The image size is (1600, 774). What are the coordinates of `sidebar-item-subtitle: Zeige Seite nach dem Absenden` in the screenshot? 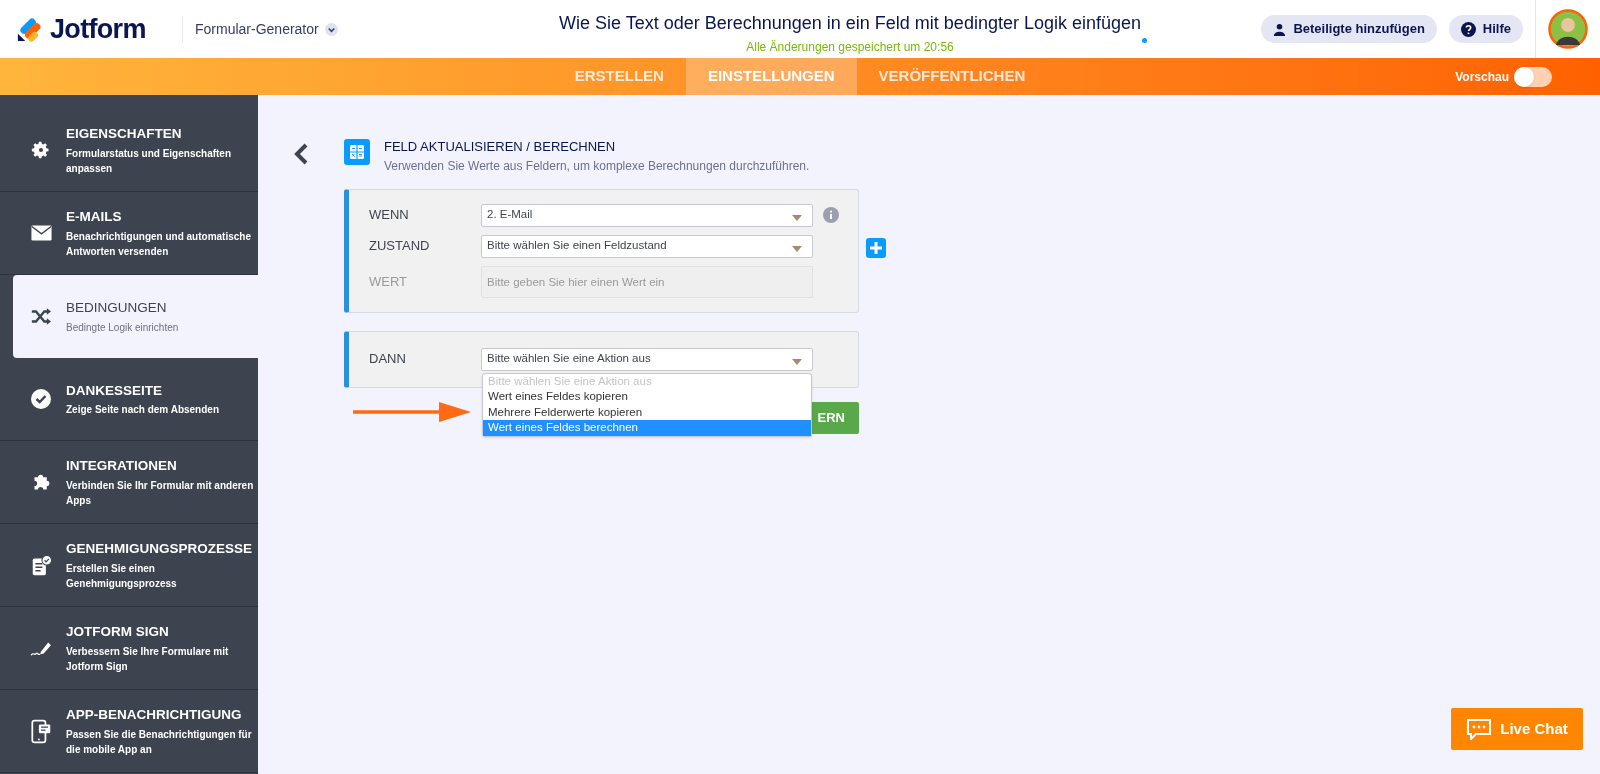 It's located at (142, 410).